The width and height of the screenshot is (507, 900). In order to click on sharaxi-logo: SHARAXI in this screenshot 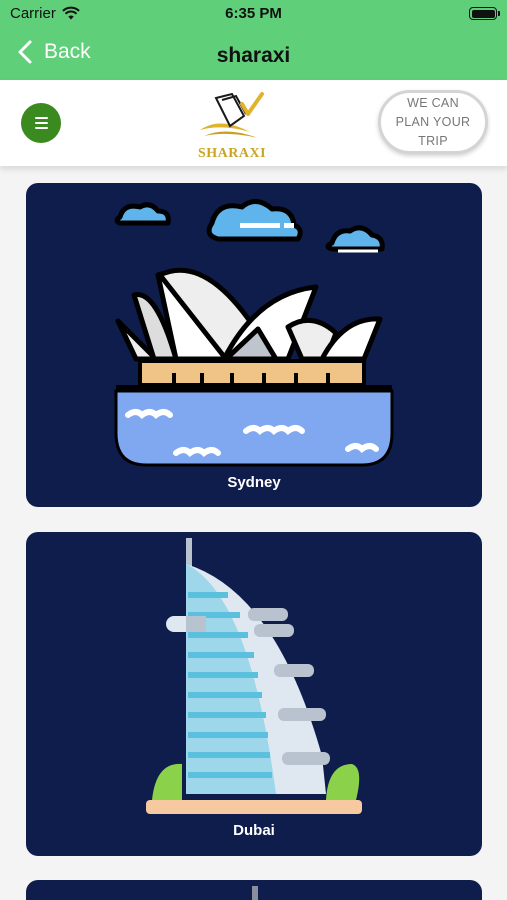, I will do `click(232, 124)`.